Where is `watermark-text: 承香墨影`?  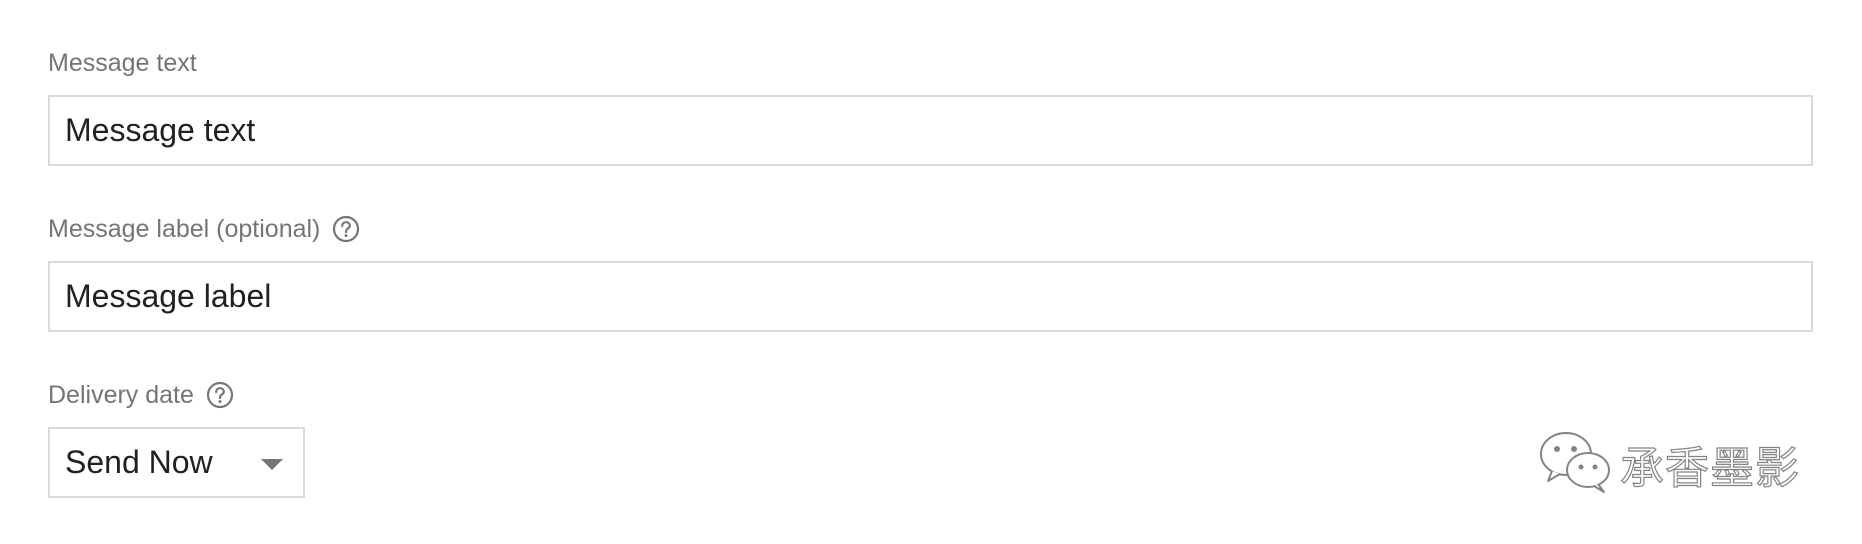
watermark-text: 承香墨影 is located at coordinates (1709, 468).